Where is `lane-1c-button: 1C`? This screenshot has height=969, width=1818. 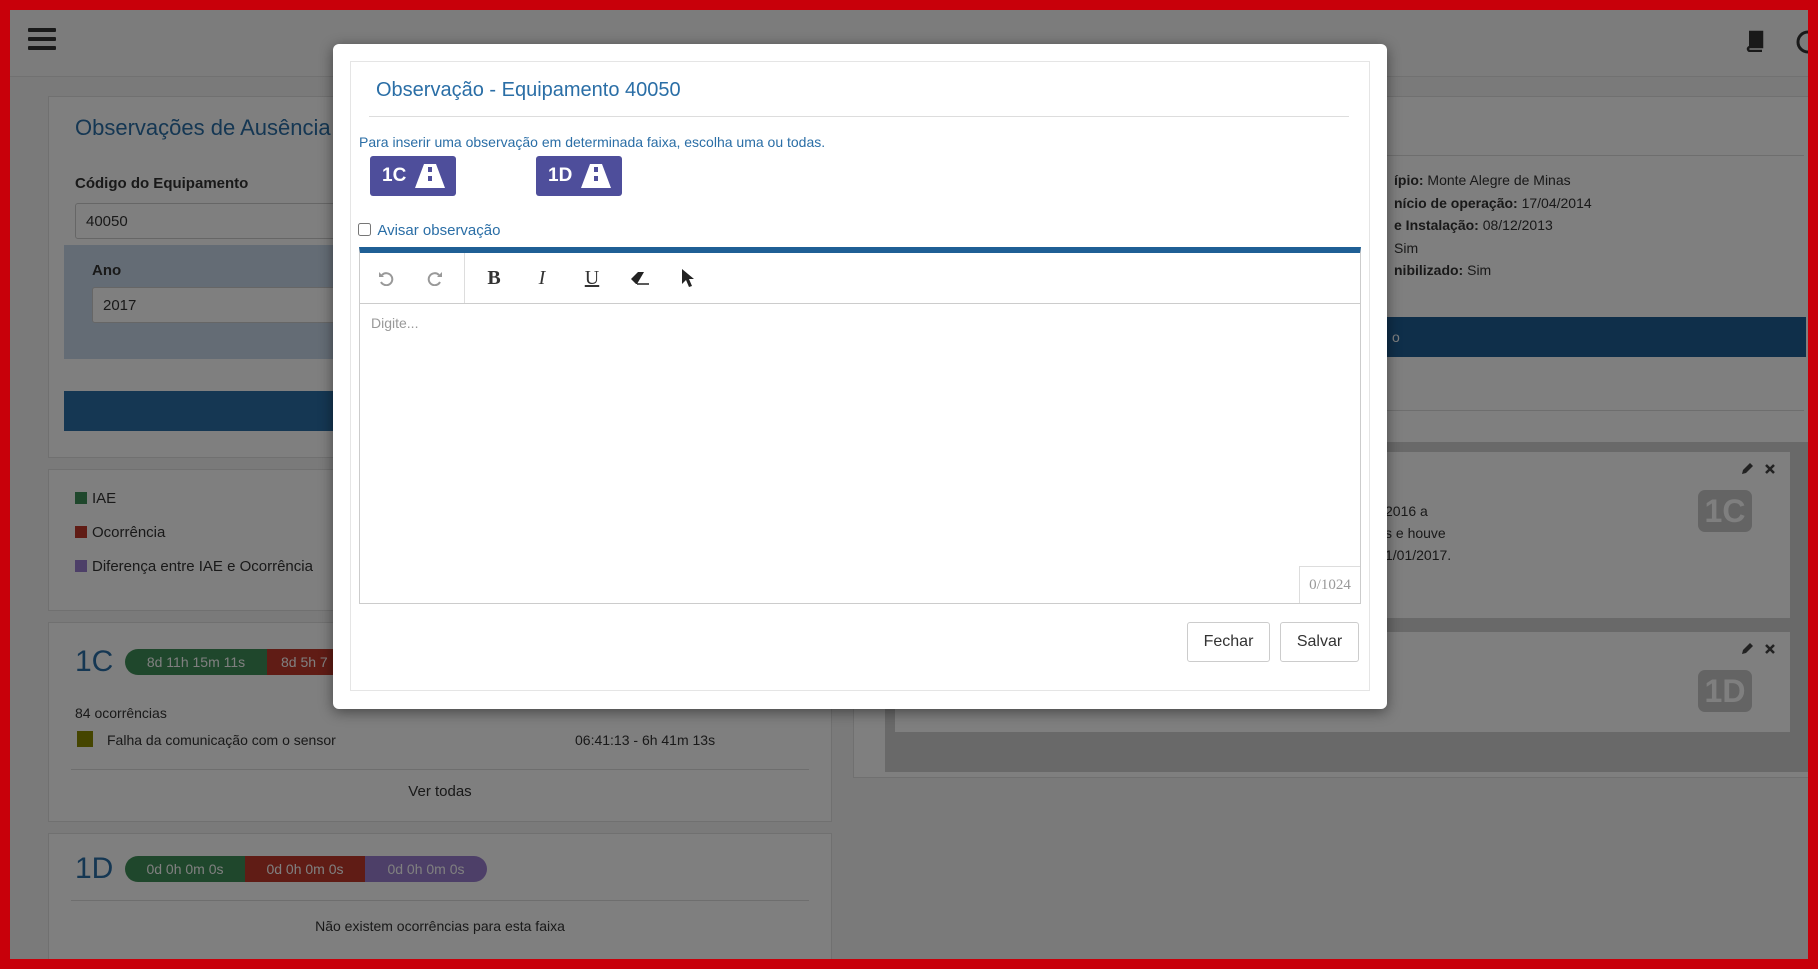
lane-1c-button: 1C is located at coordinates (413, 176).